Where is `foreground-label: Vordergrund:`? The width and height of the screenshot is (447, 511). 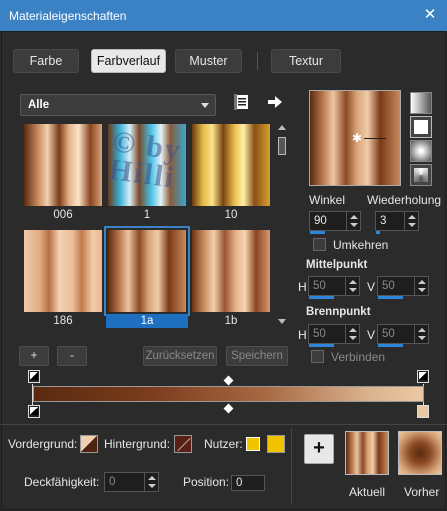
foreground-label: Vordergrund: is located at coordinates (43, 444).